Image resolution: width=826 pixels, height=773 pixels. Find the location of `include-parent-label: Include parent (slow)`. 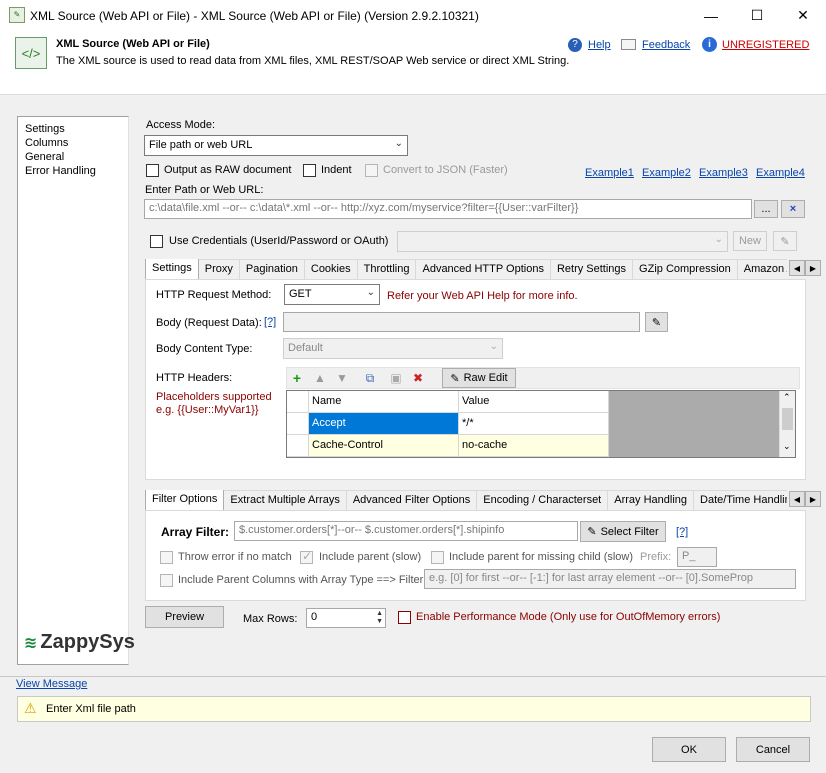

include-parent-label: Include parent (slow) is located at coordinates (370, 557).